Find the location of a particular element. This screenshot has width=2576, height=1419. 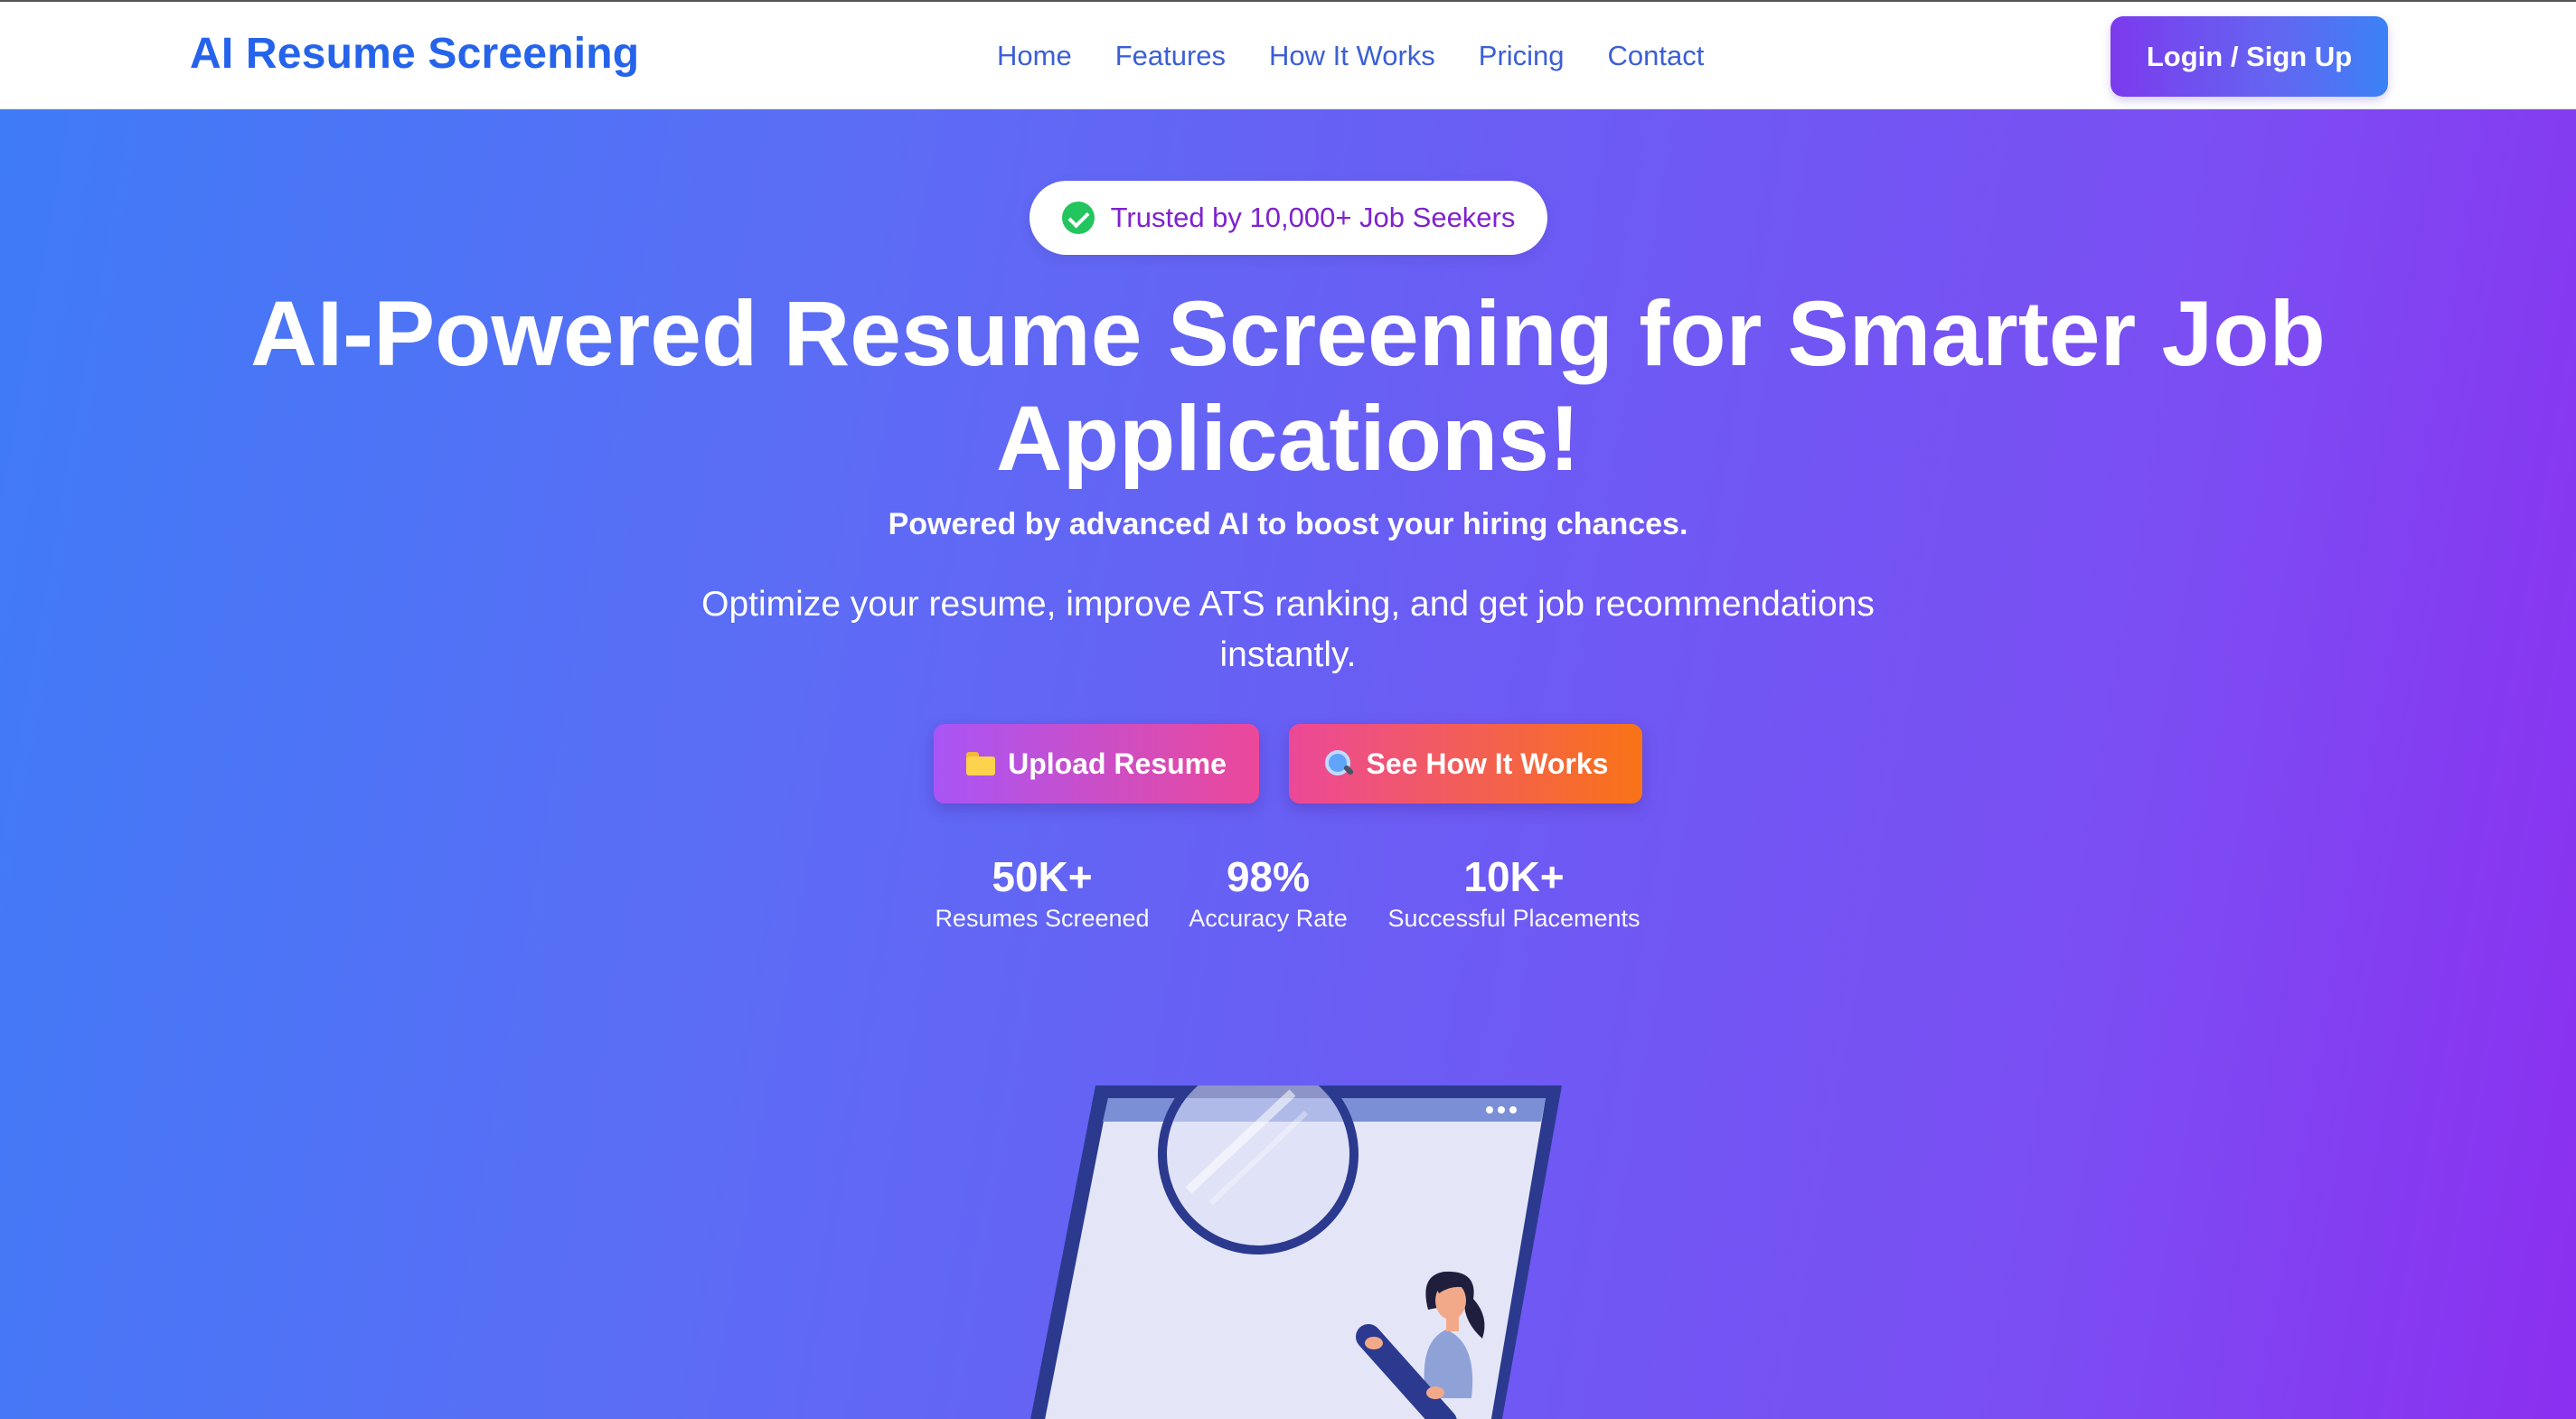

brand-logo: AI Resume Screening is located at coordinates (415, 54).